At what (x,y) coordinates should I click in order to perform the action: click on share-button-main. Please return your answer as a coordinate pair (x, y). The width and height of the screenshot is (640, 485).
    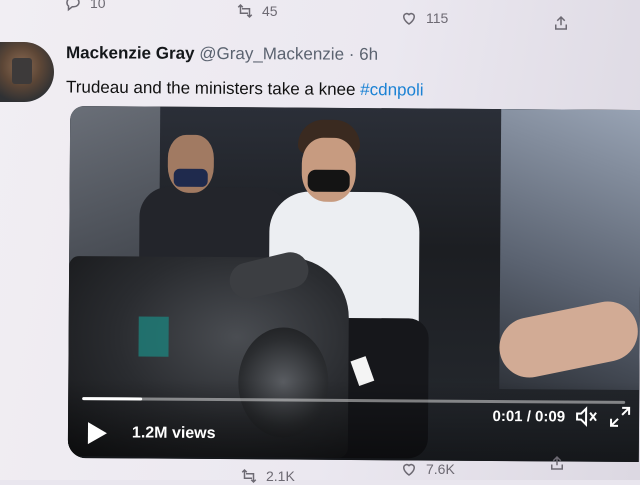
    Looking at the image, I should click on (557, 463).